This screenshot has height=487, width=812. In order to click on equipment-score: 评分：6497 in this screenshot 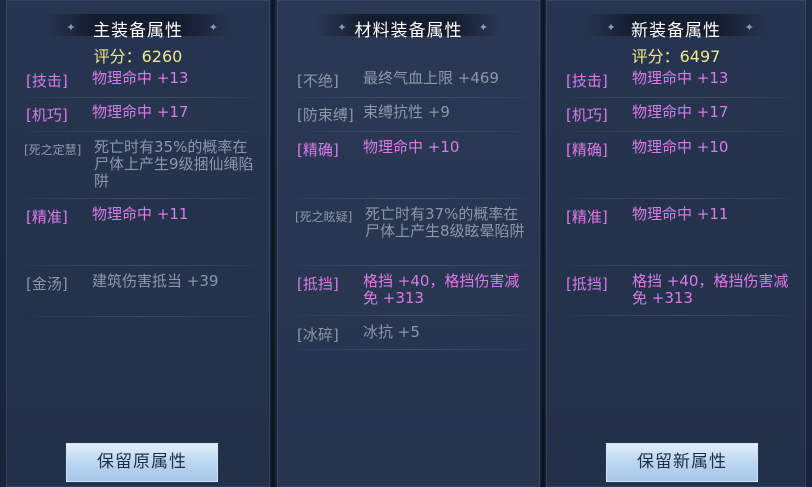, I will do `click(676, 56)`.